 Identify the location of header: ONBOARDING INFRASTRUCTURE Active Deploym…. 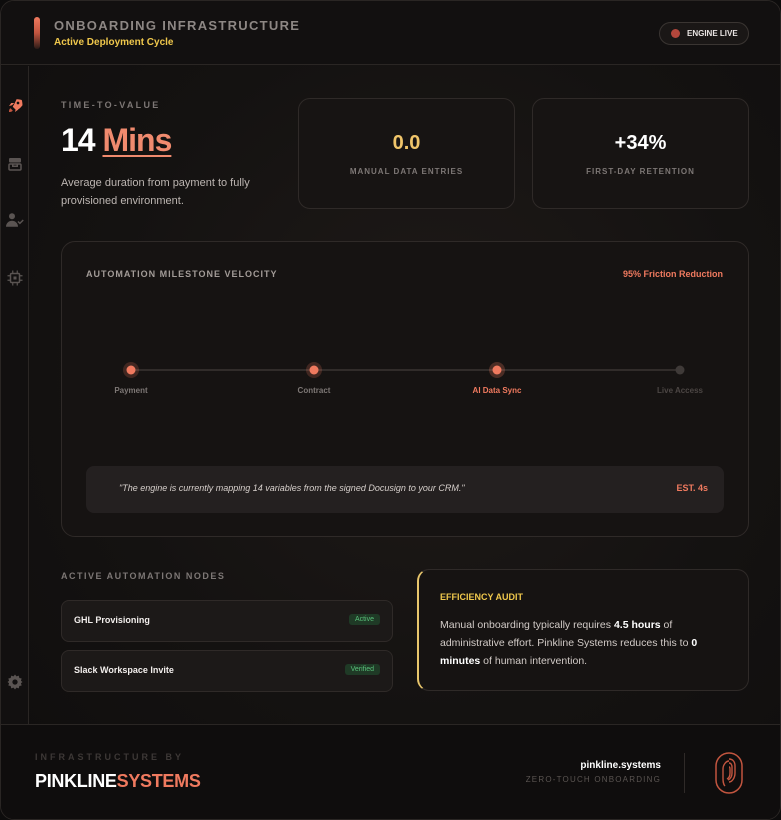
(390, 33).